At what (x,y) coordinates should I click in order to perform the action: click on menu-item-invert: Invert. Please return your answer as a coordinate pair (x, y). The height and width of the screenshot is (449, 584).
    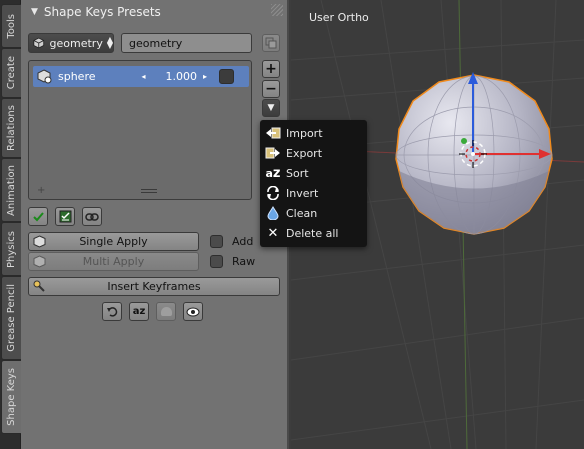
    Looking at the image, I should click on (313, 193).